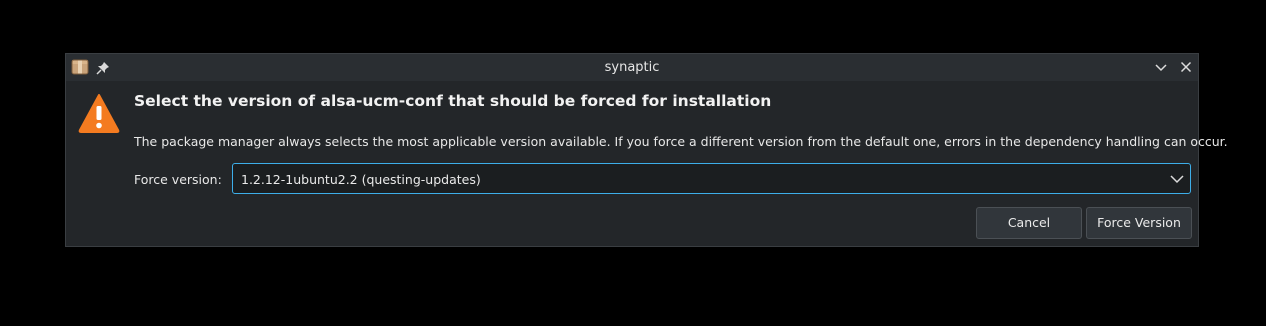  I want to click on cancel-button: Cancel, so click(1029, 223).